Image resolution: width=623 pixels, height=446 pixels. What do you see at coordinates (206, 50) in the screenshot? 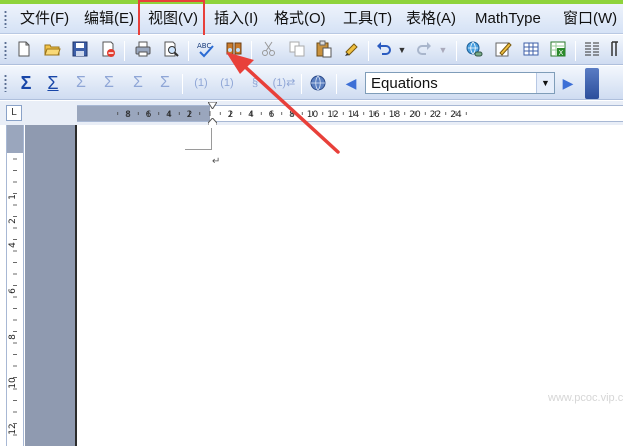
I see `spelling-check-icon: ABC` at bounding box center [206, 50].